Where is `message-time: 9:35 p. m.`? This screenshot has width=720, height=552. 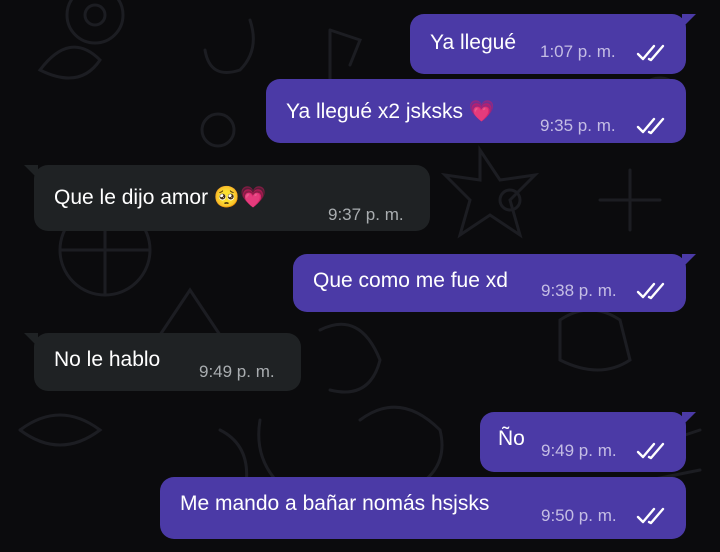
message-time: 9:35 p. m. is located at coordinates (578, 125).